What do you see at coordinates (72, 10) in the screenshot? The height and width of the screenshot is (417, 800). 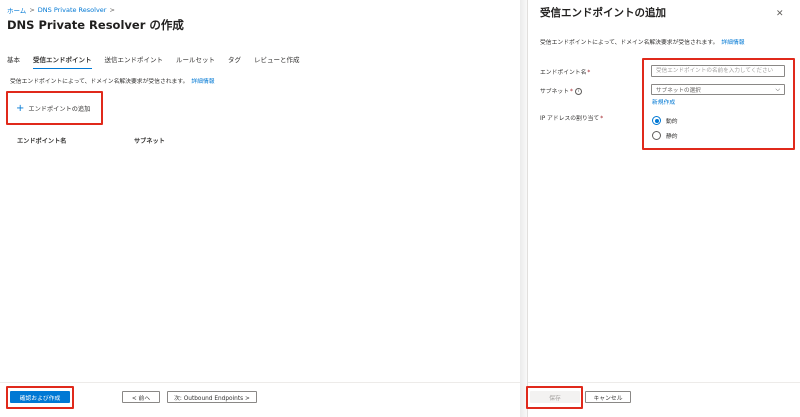 I see `breadcrumb-dns-private-resolver: DNS Private Resolver` at bounding box center [72, 10].